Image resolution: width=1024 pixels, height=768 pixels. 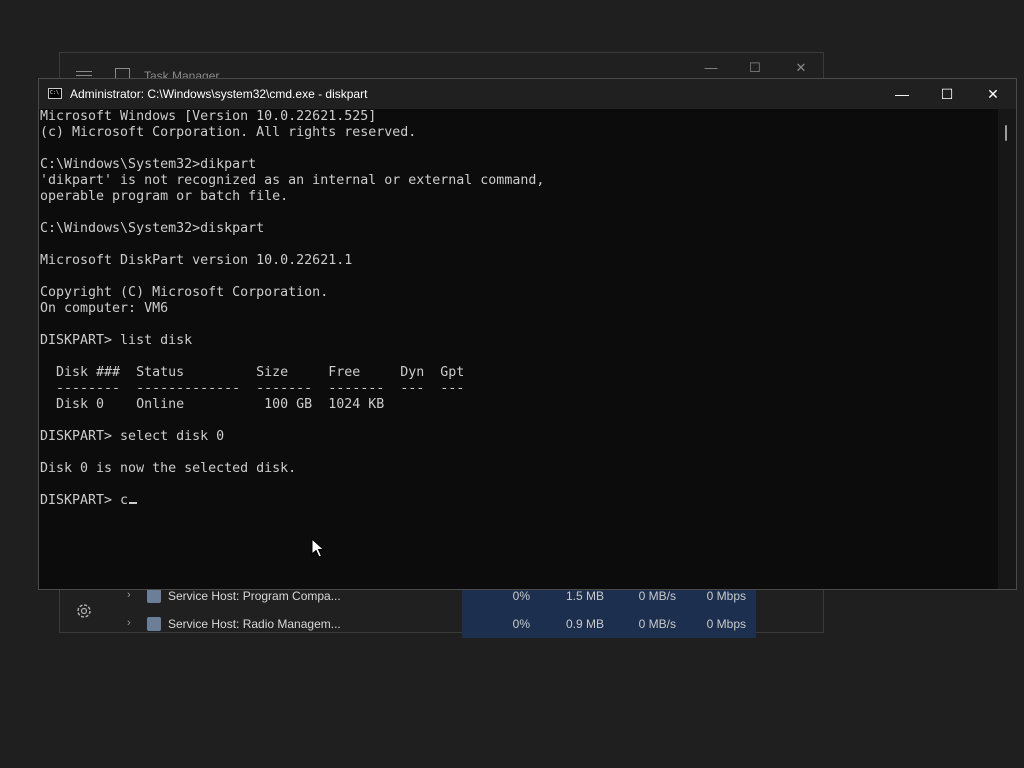 I want to click on mouse-pointer-icon, so click(x=318, y=547).